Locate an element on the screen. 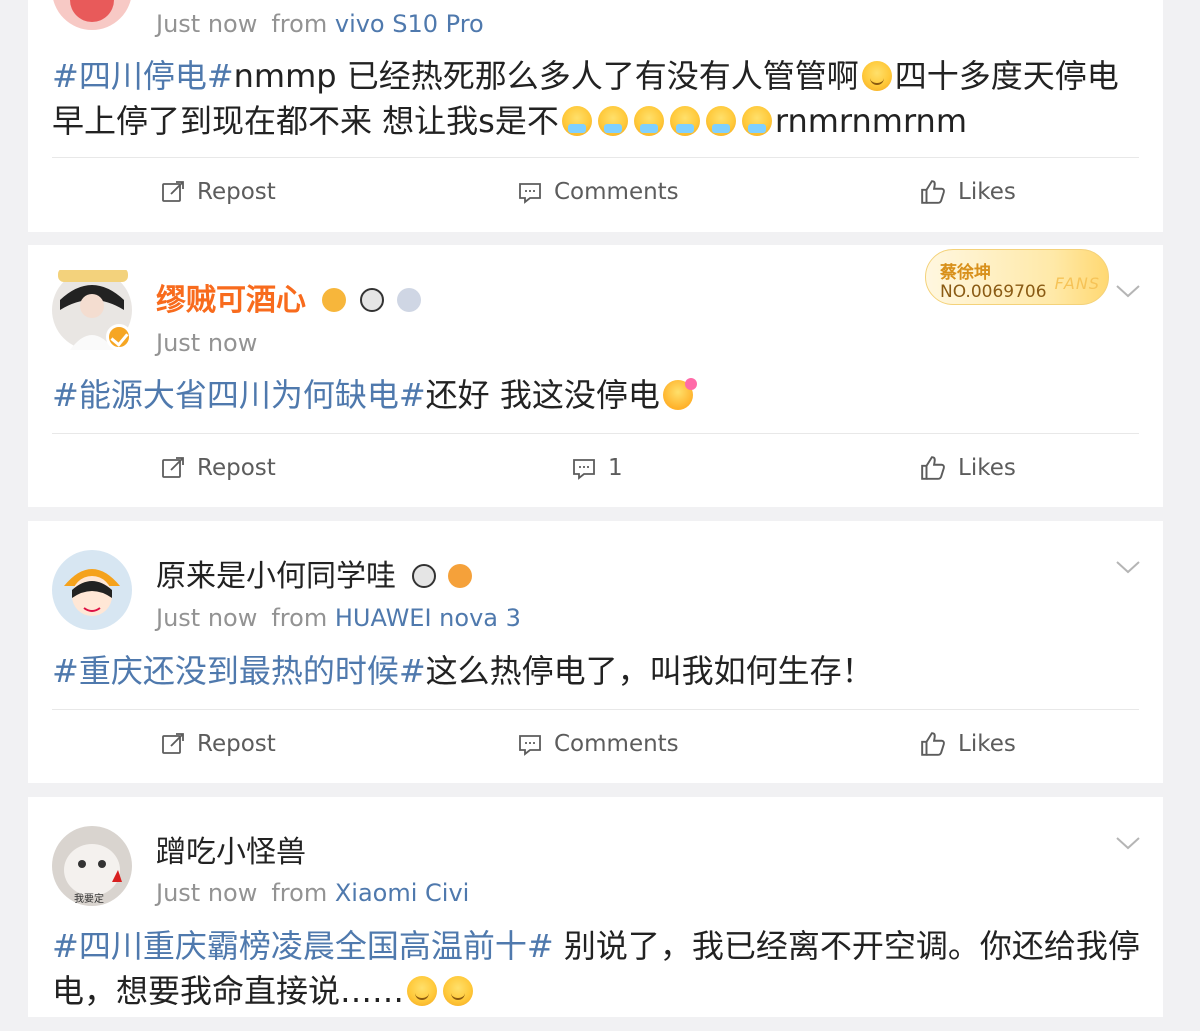  fans-badge: 蔡徐坤 NO.0069706 FANS is located at coordinates (1017, 277).